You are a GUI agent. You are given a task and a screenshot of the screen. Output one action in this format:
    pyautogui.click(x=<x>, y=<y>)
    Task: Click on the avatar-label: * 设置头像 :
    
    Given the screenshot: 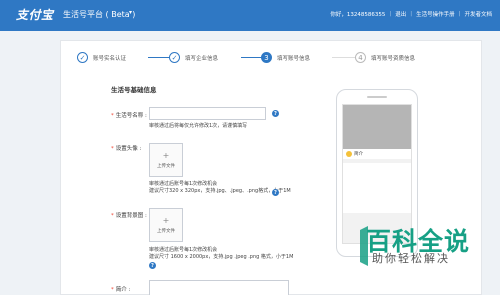 What is the action you would take?
    pyautogui.click(x=126, y=148)
    